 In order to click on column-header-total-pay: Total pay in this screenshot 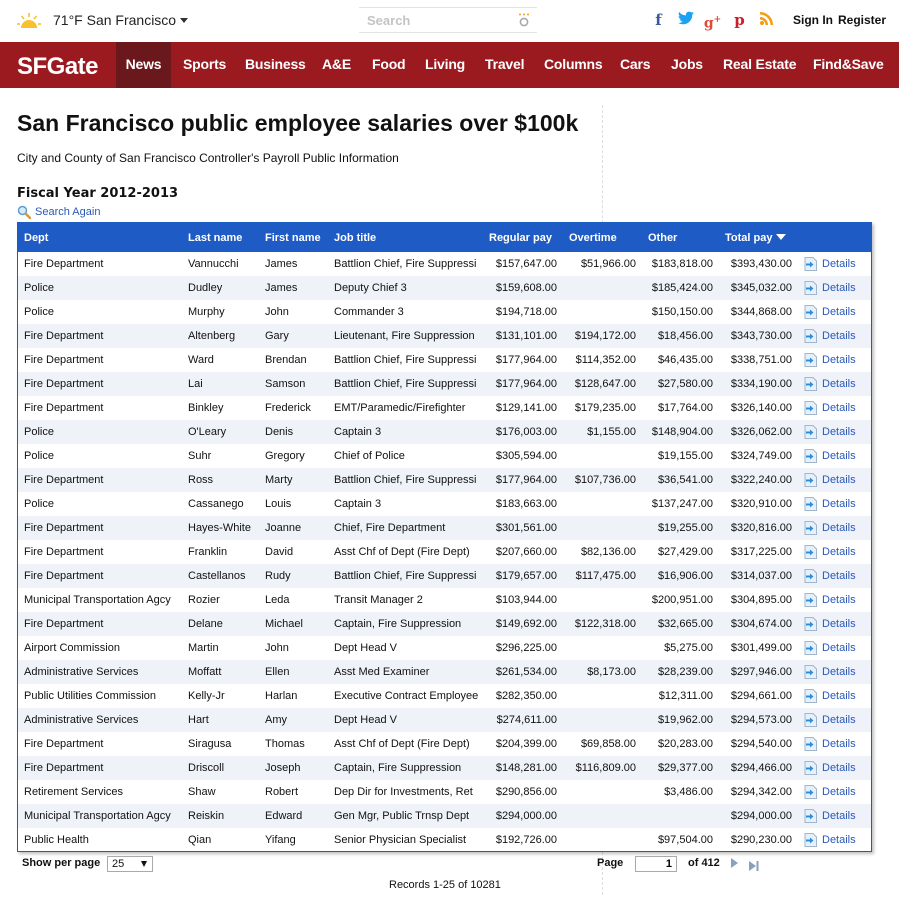, I will do `click(758, 237)`.